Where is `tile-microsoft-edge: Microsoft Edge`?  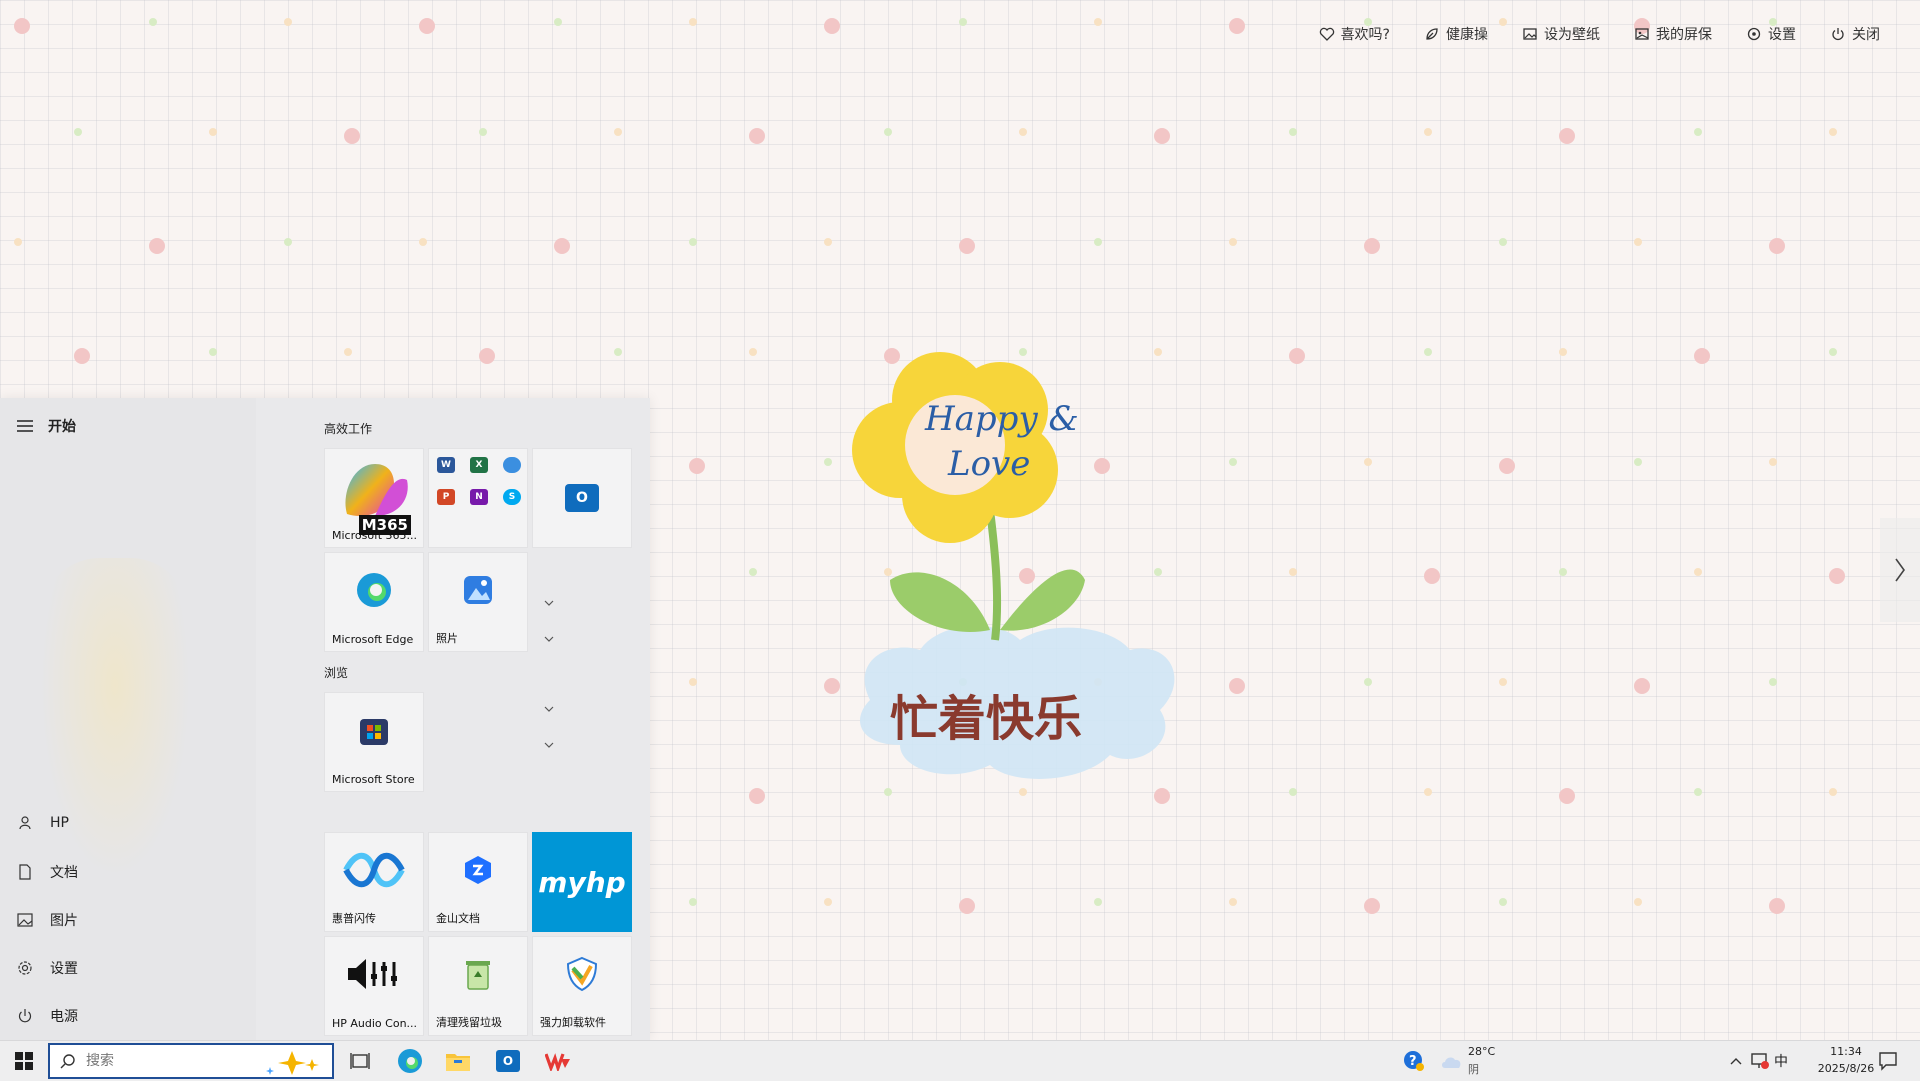 tile-microsoft-edge: Microsoft Edge is located at coordinates (374, 602).